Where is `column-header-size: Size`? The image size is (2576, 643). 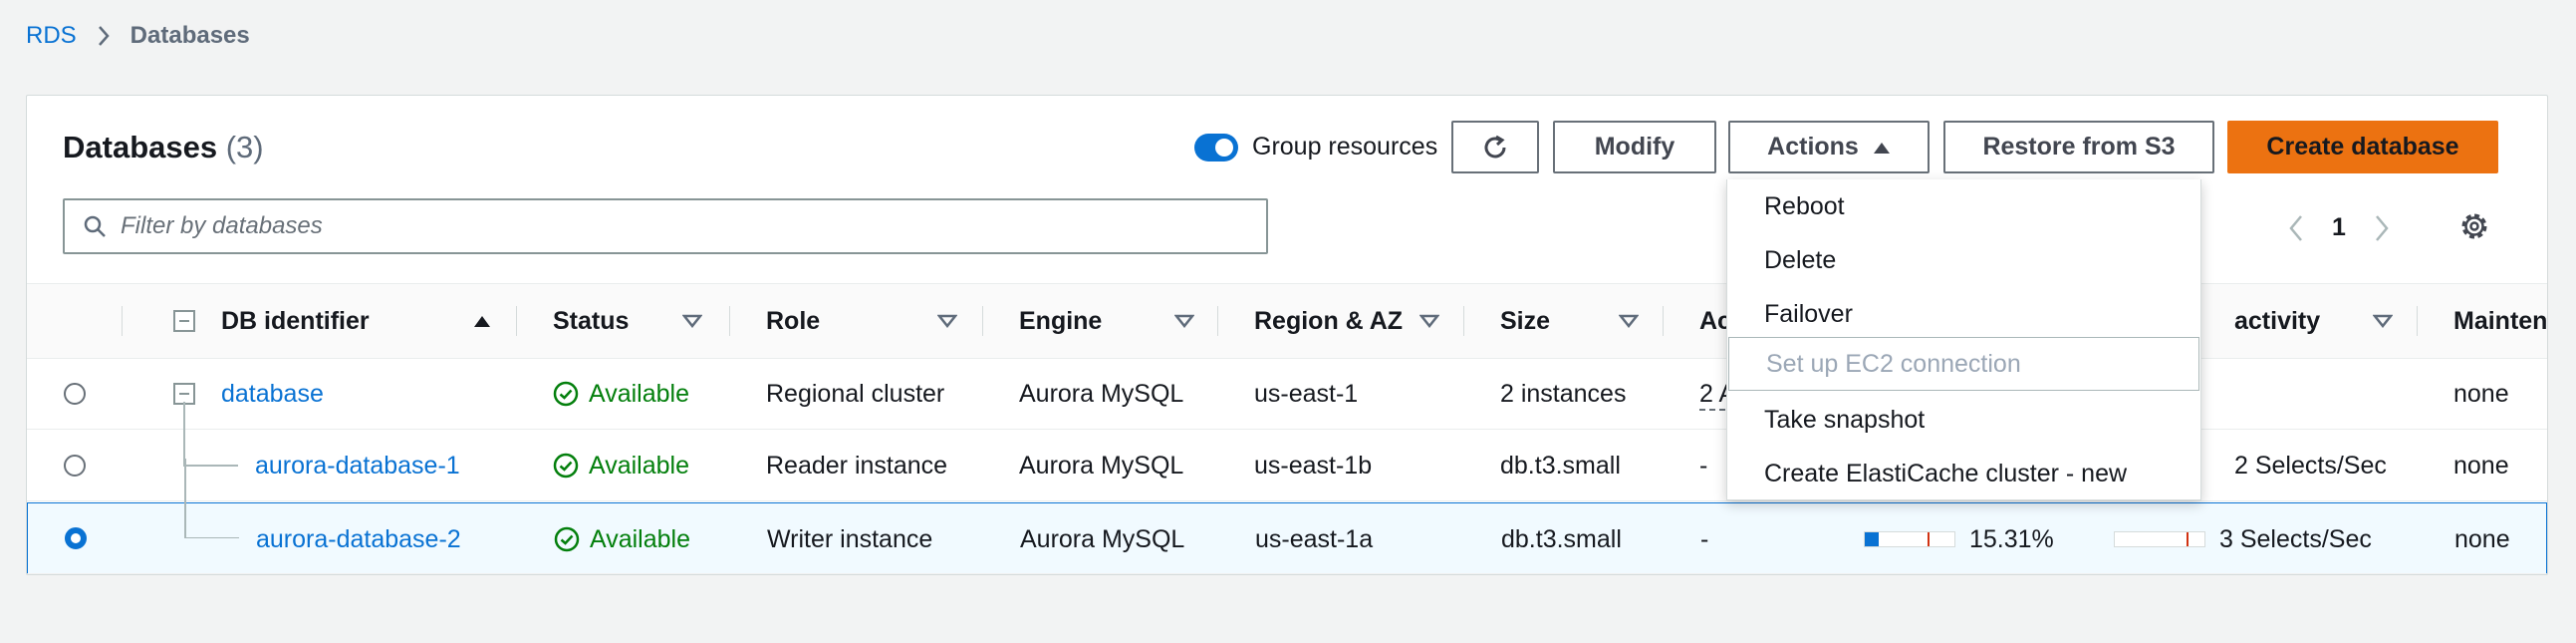 column-header-size: Size is located at coordinates (1564, 321).